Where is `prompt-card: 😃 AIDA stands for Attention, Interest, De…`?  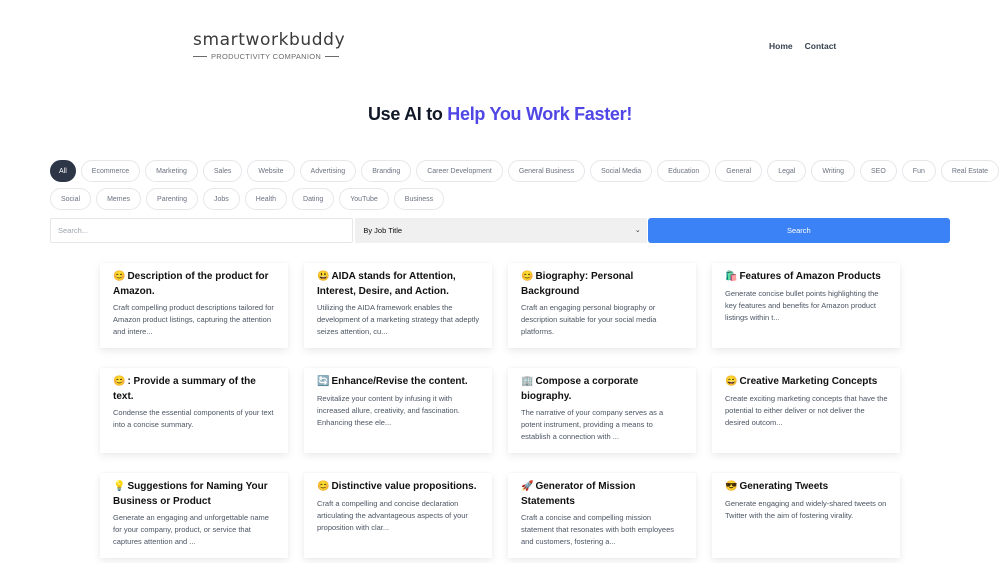
prompt-card: 😃 AIDA stands for Attention, Interest, De… is located at coordinates (398, 305).